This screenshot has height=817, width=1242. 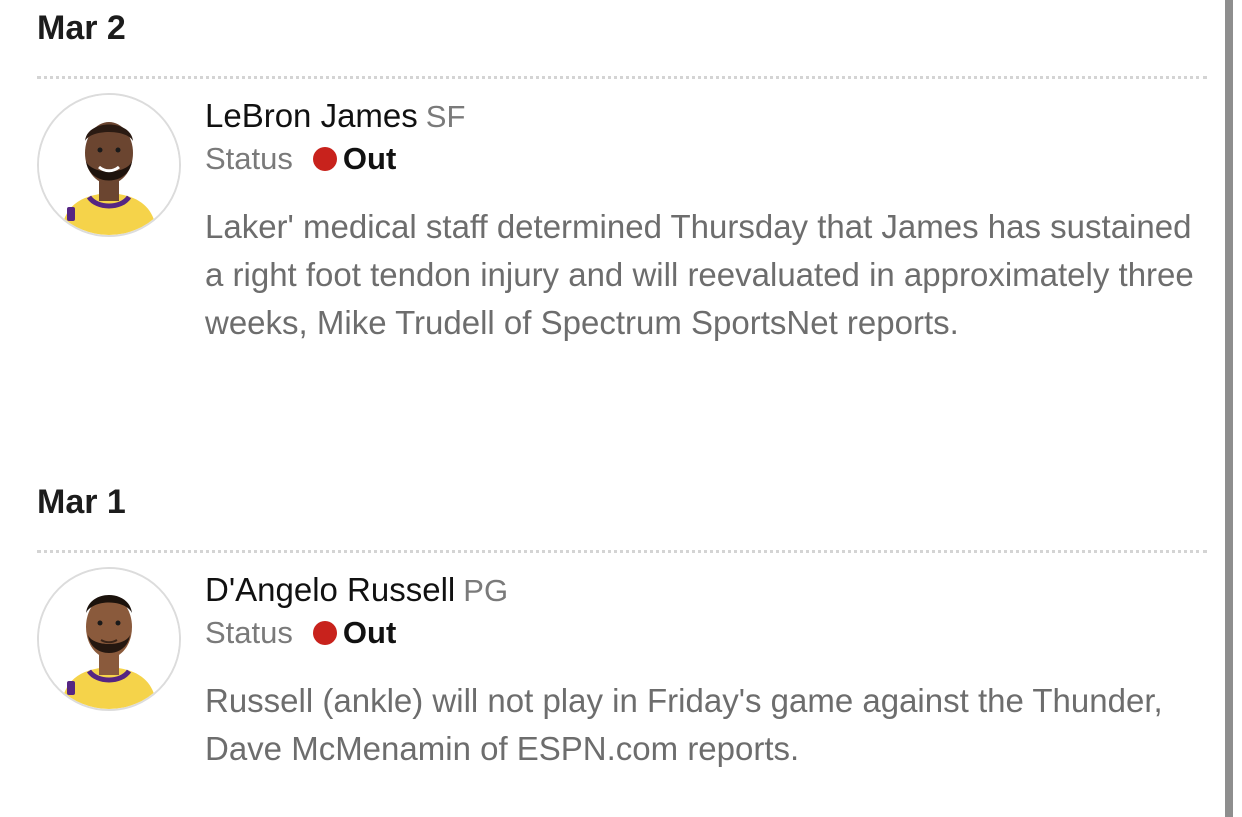 I want to click on scrollbar, so click(x=1229, y=408).